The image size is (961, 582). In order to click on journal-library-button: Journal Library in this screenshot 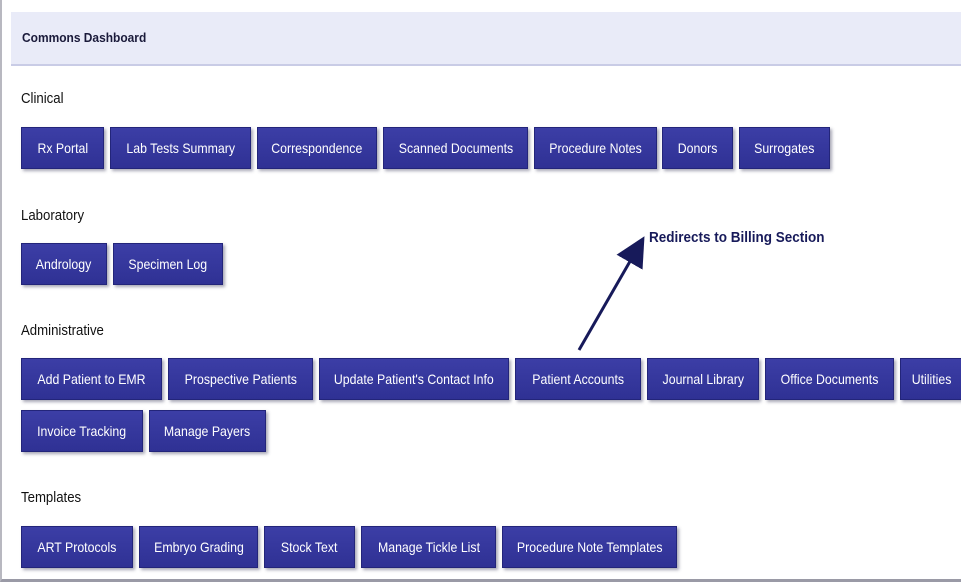, I will do `click(703, 379)`.